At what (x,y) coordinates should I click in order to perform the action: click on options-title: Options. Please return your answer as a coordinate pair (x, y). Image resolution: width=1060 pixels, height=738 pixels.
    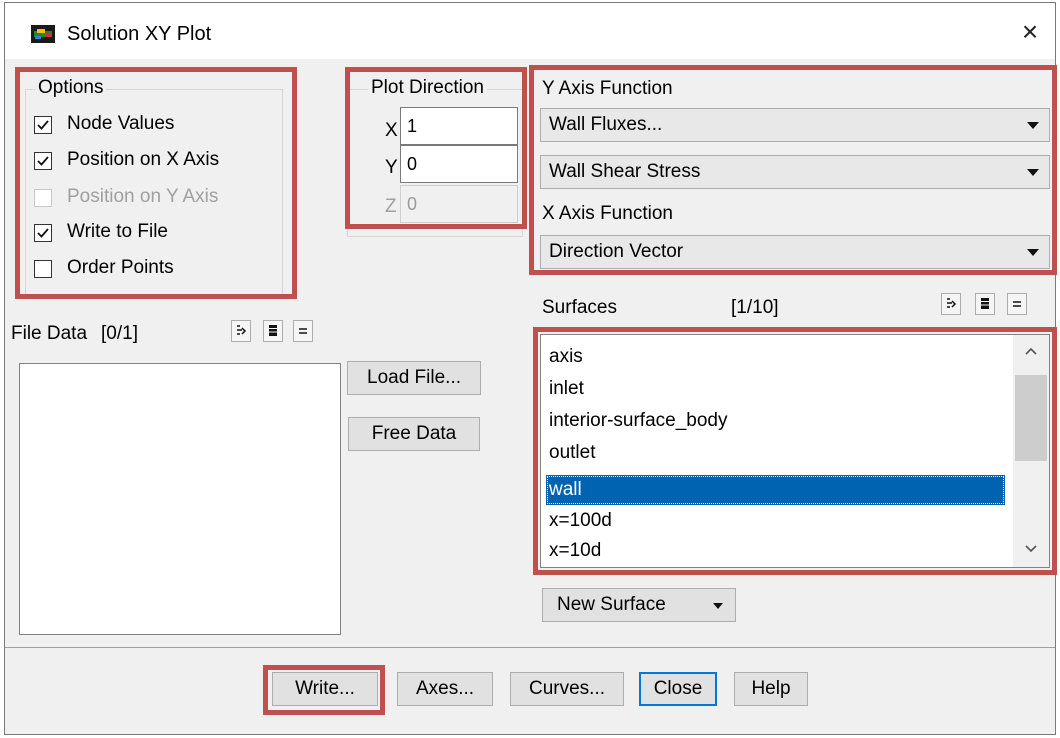
    Looking at the image, I should click on (71, 88).